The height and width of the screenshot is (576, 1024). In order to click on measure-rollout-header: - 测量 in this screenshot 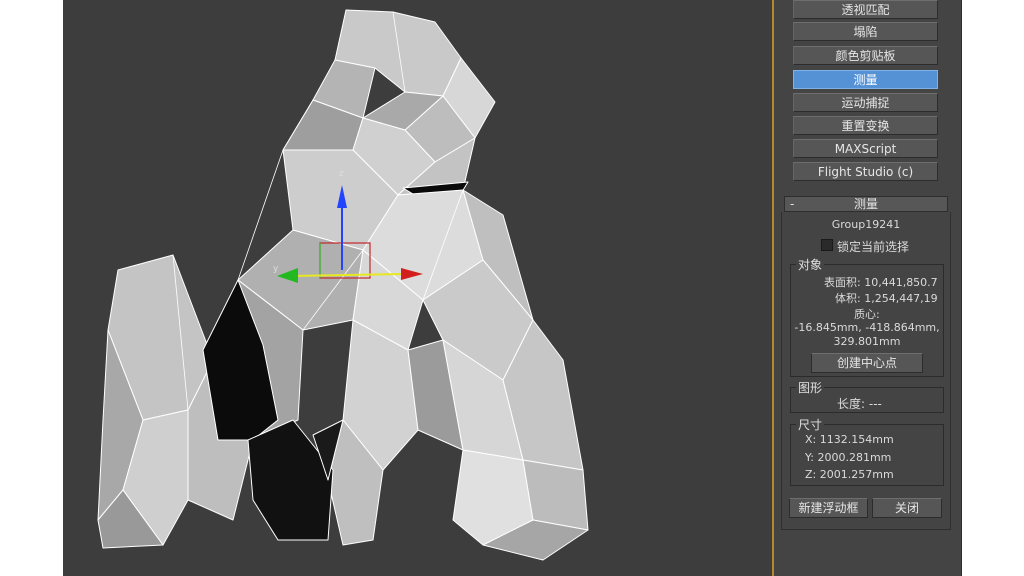, I will do `click(866, 204)`.